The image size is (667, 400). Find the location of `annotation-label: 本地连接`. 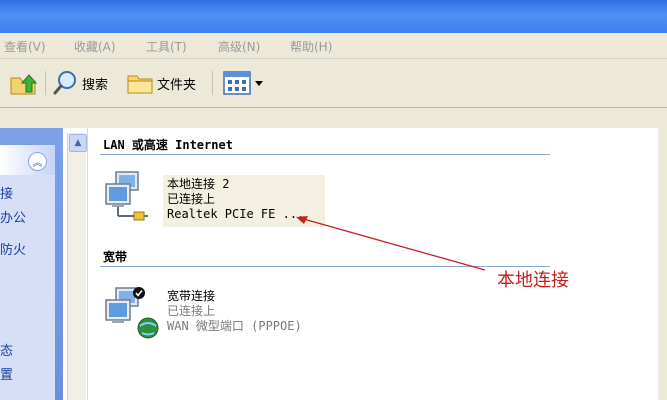

annotation-label: 本地连接 is located at coordinates (533, 280).